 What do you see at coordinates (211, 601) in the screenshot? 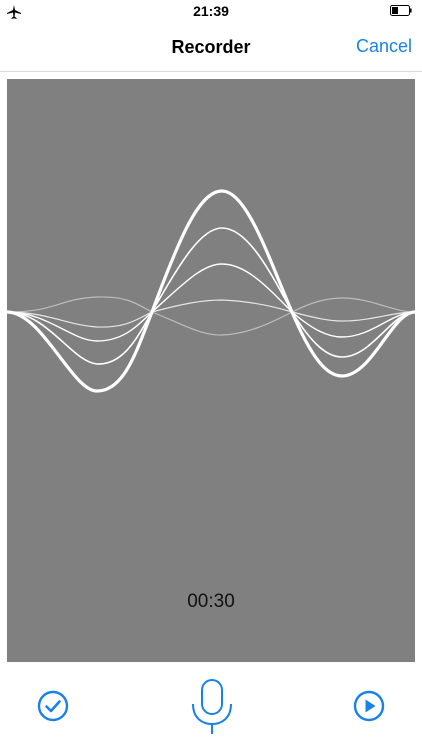
I see `recording-timer: 00:30` at bounding box center [211, 601].